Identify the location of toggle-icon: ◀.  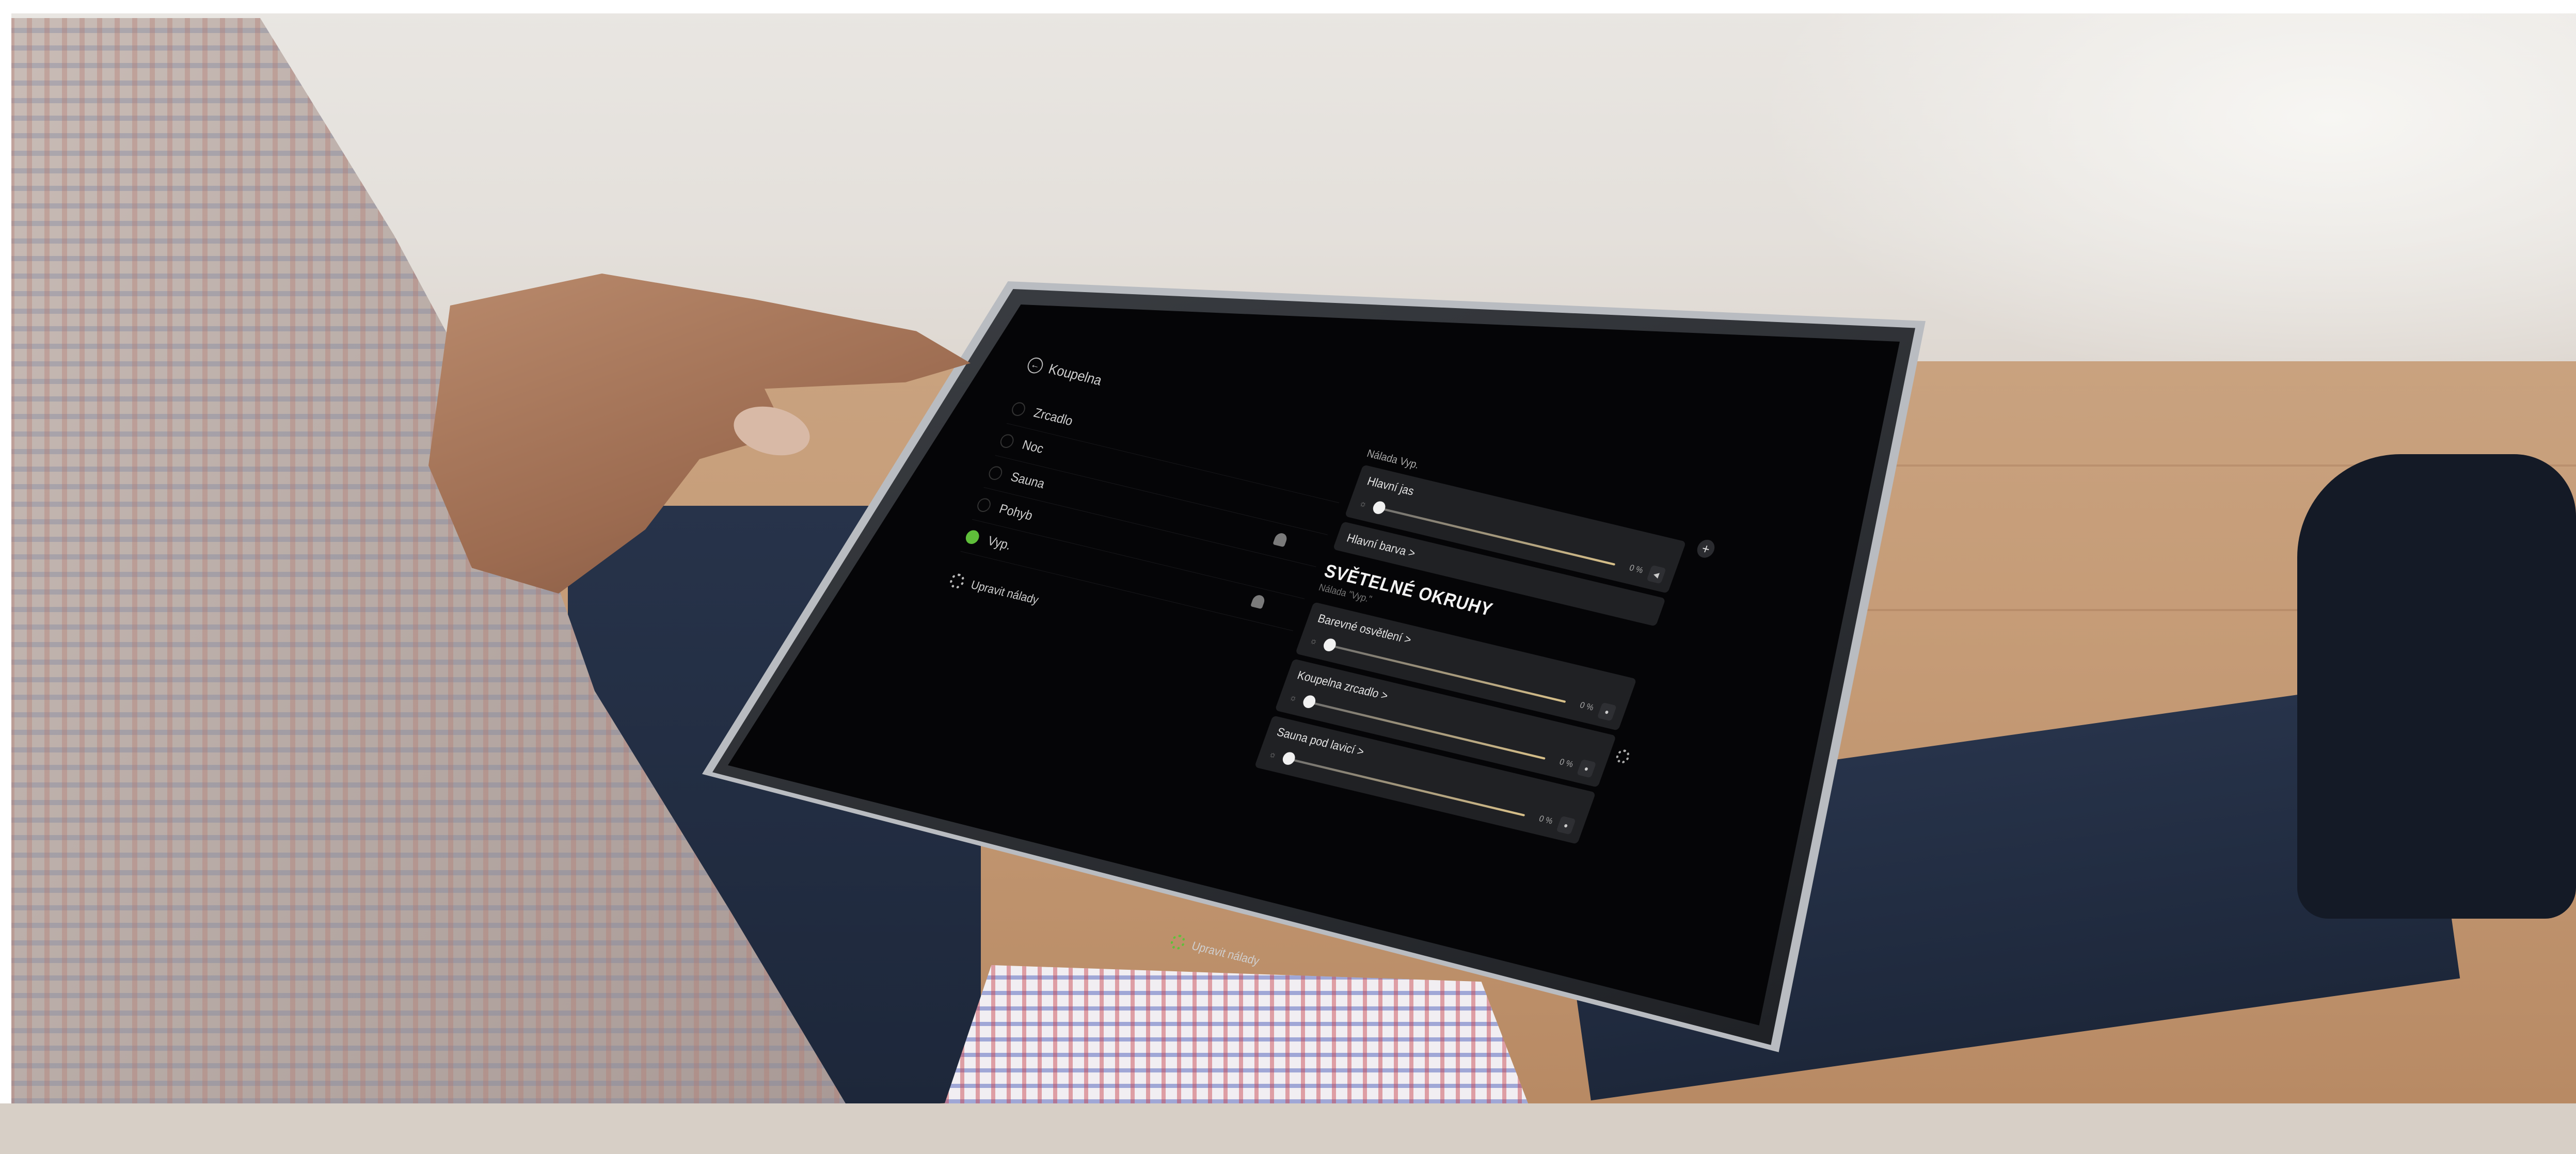
(1656, 575).